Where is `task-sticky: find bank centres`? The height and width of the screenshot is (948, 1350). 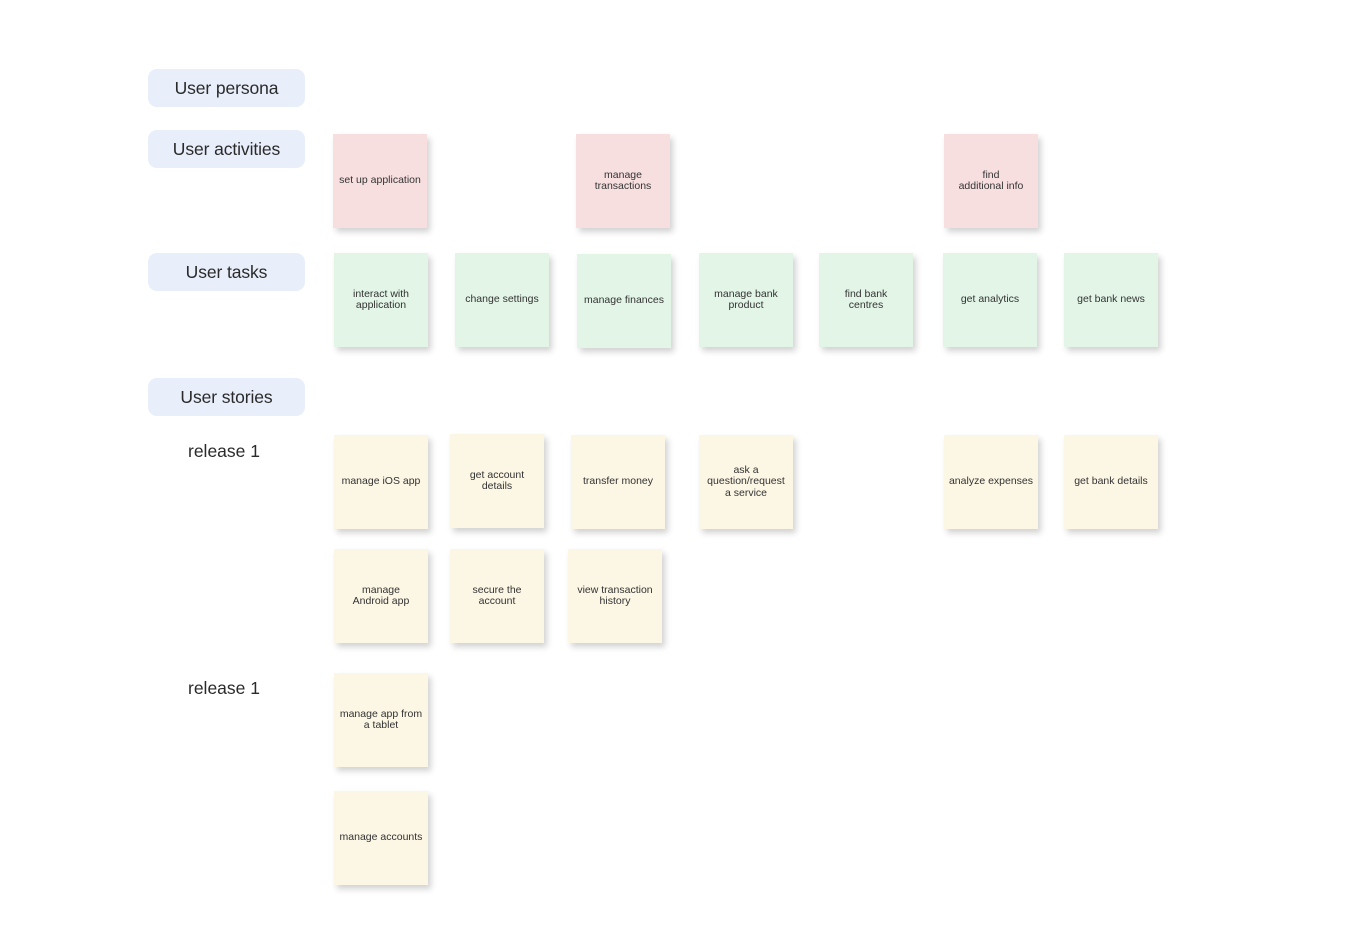 task-sticky: find bank centres is located at coordinates (866, 300).